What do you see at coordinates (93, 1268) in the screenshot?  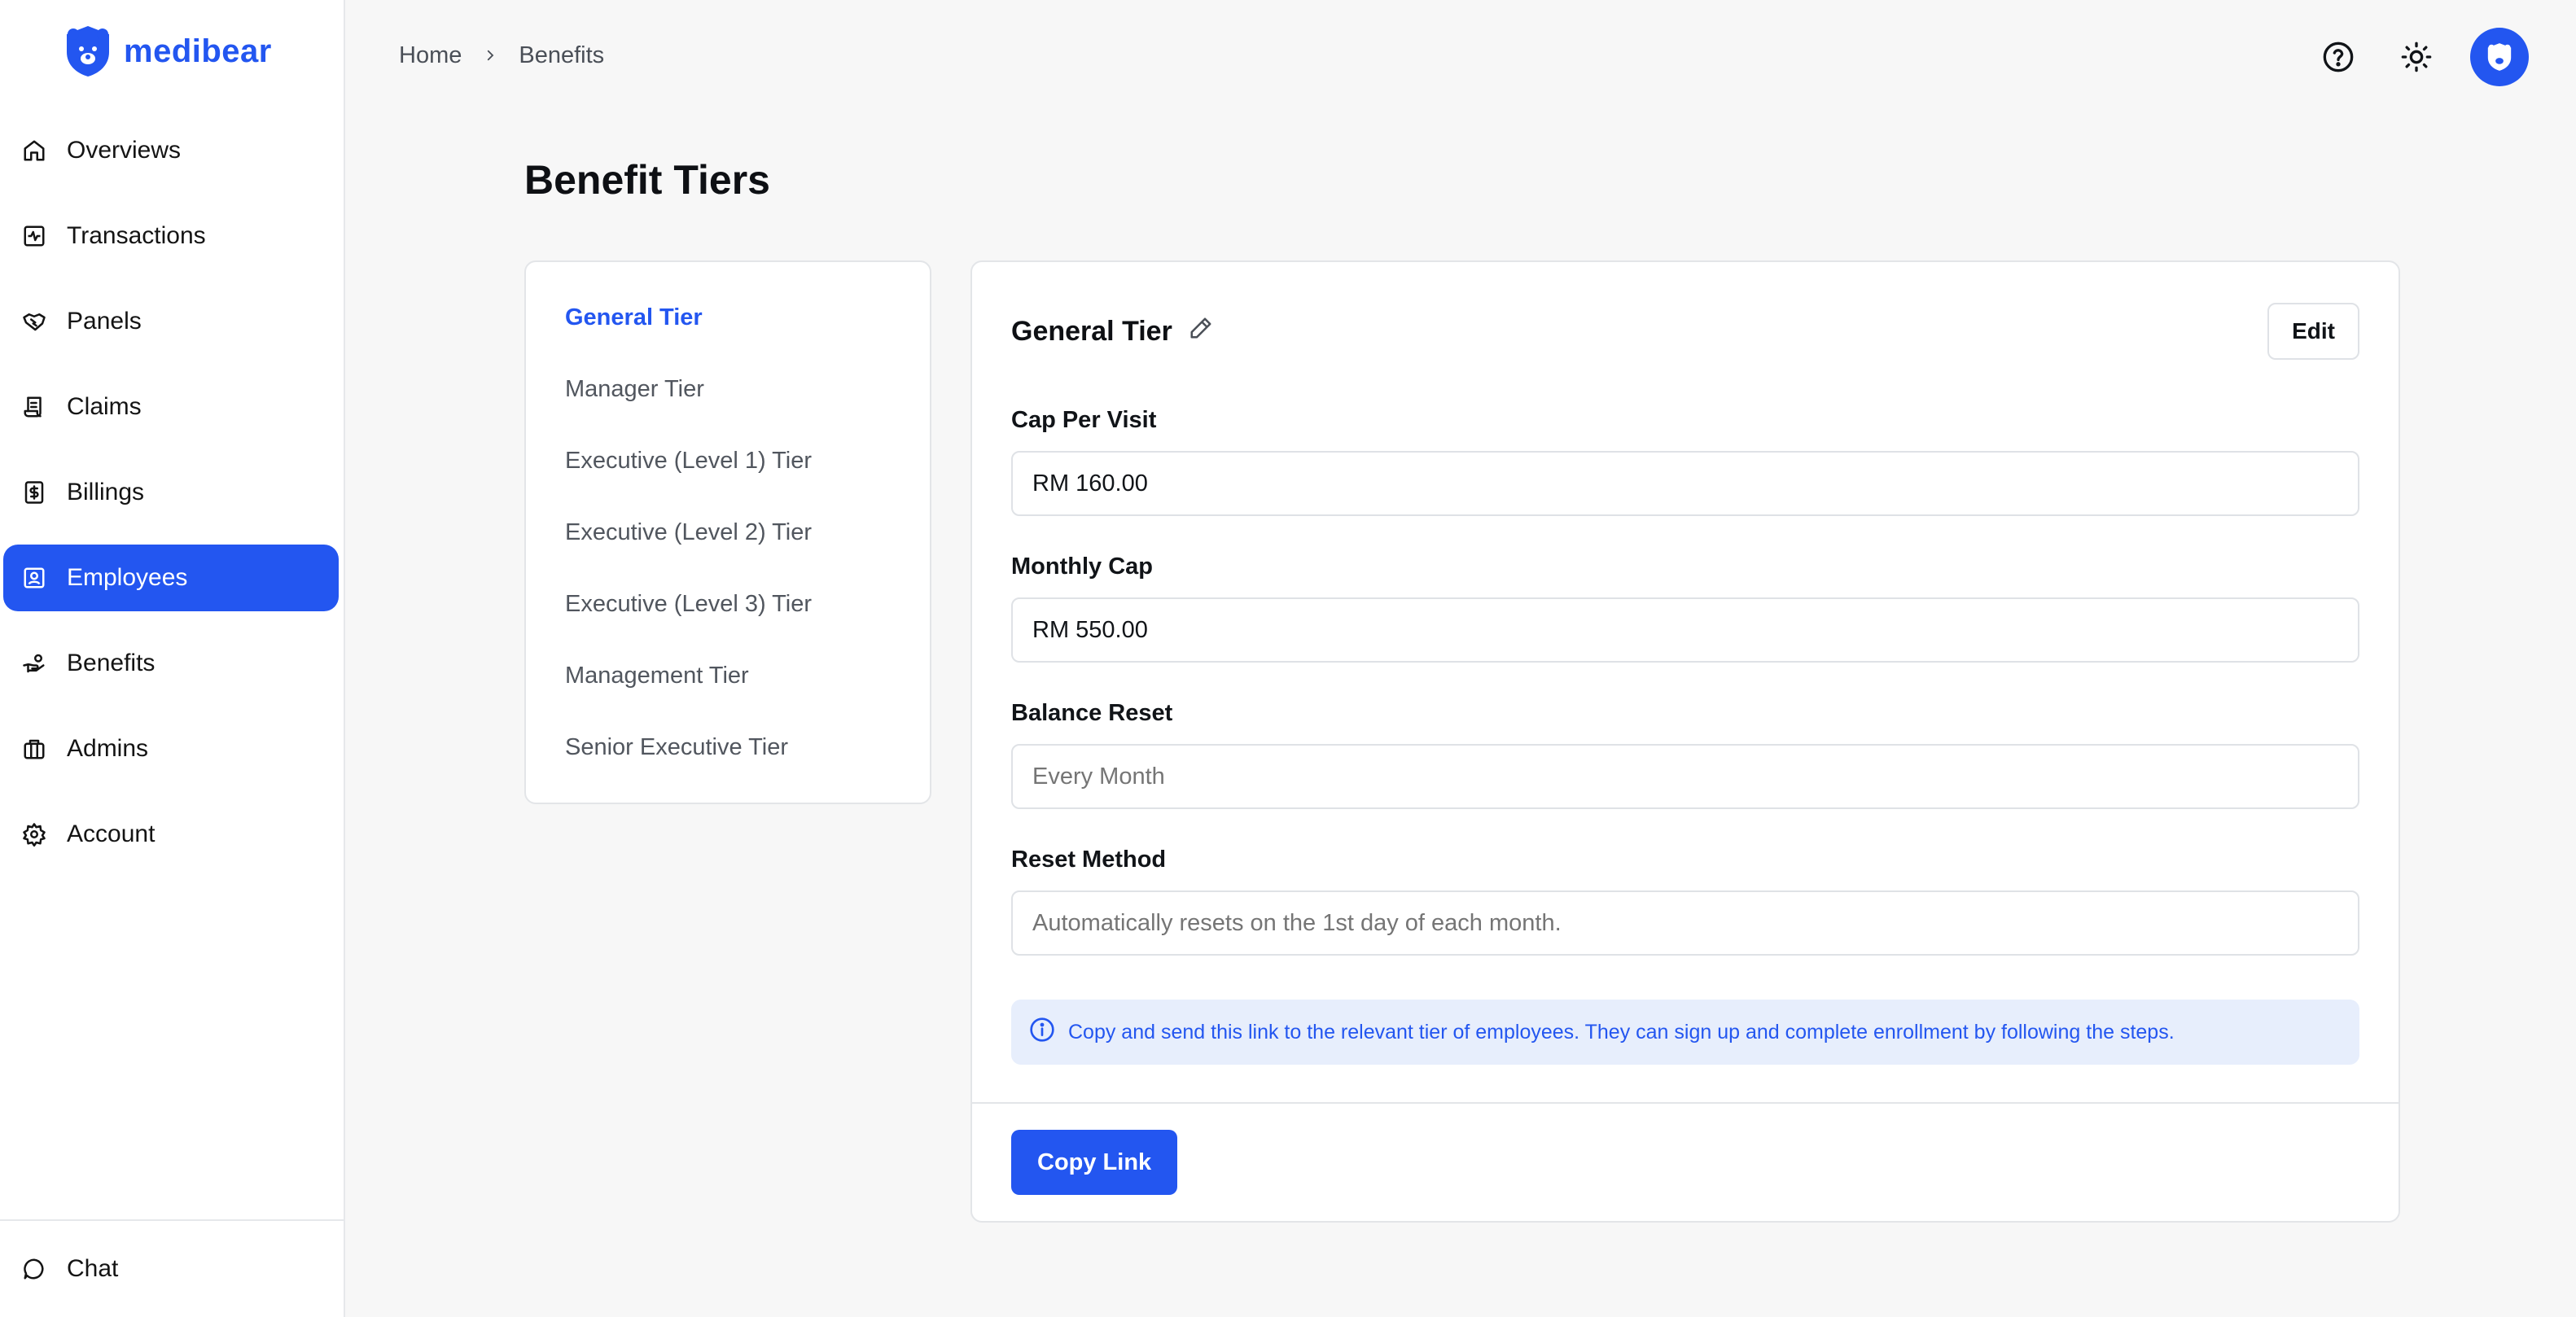 I see `sidebar-item-label: Chat` at bounding box center [93, 1268].